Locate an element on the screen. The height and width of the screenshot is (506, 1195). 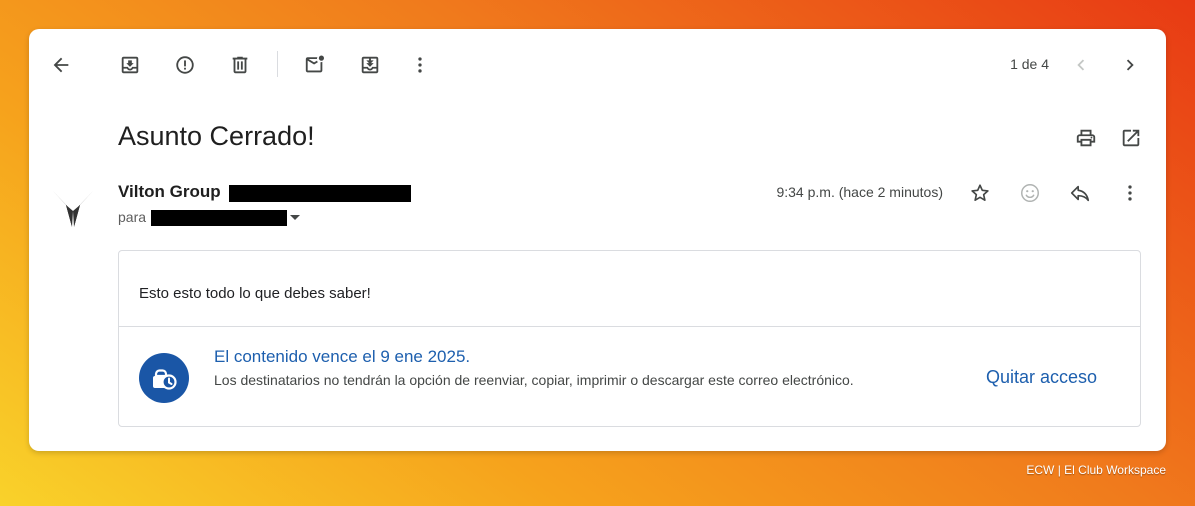
remove-access-link: Quitar acceso is located at coordinates (1041, 377).